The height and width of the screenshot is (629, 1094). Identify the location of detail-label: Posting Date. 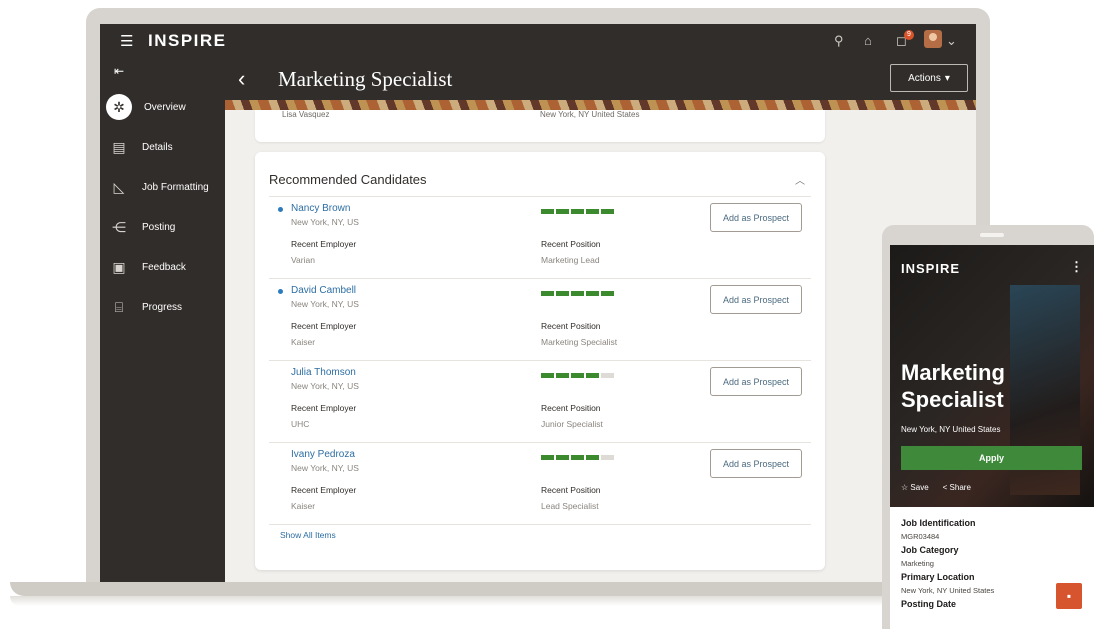
(929, 604).